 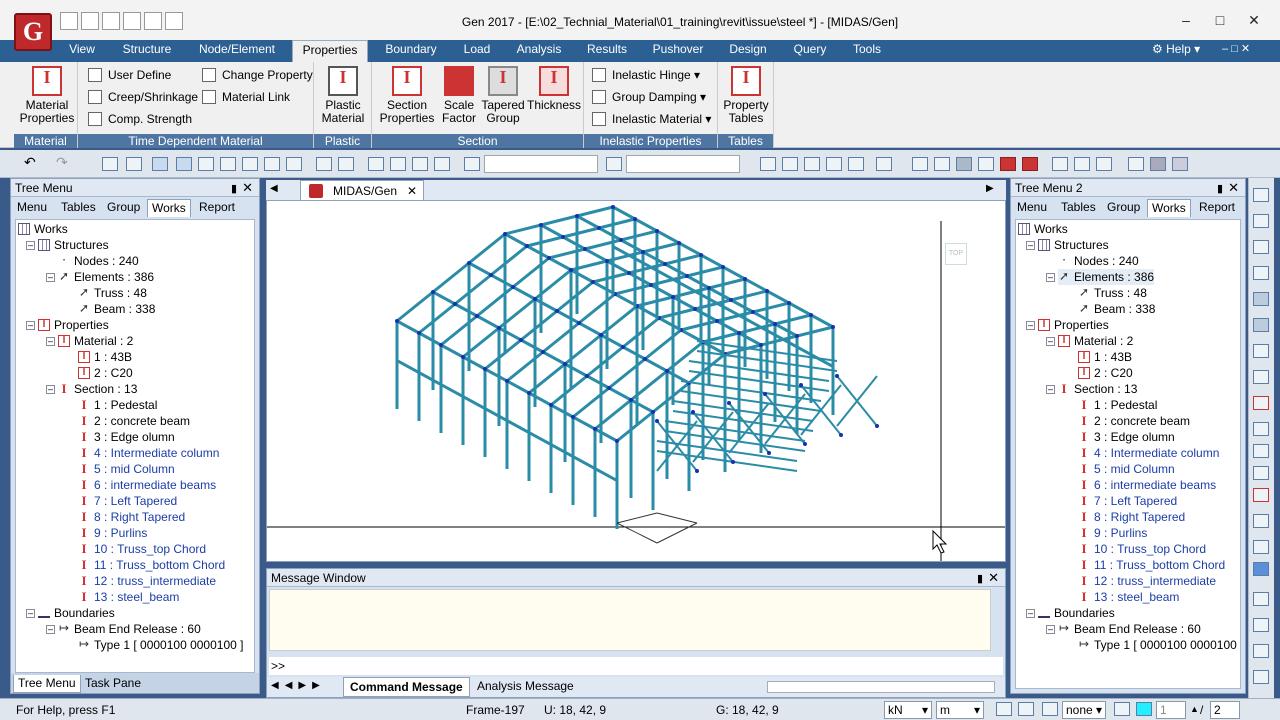 I want to click on tree-works: Works, so click(x=43, y=229).